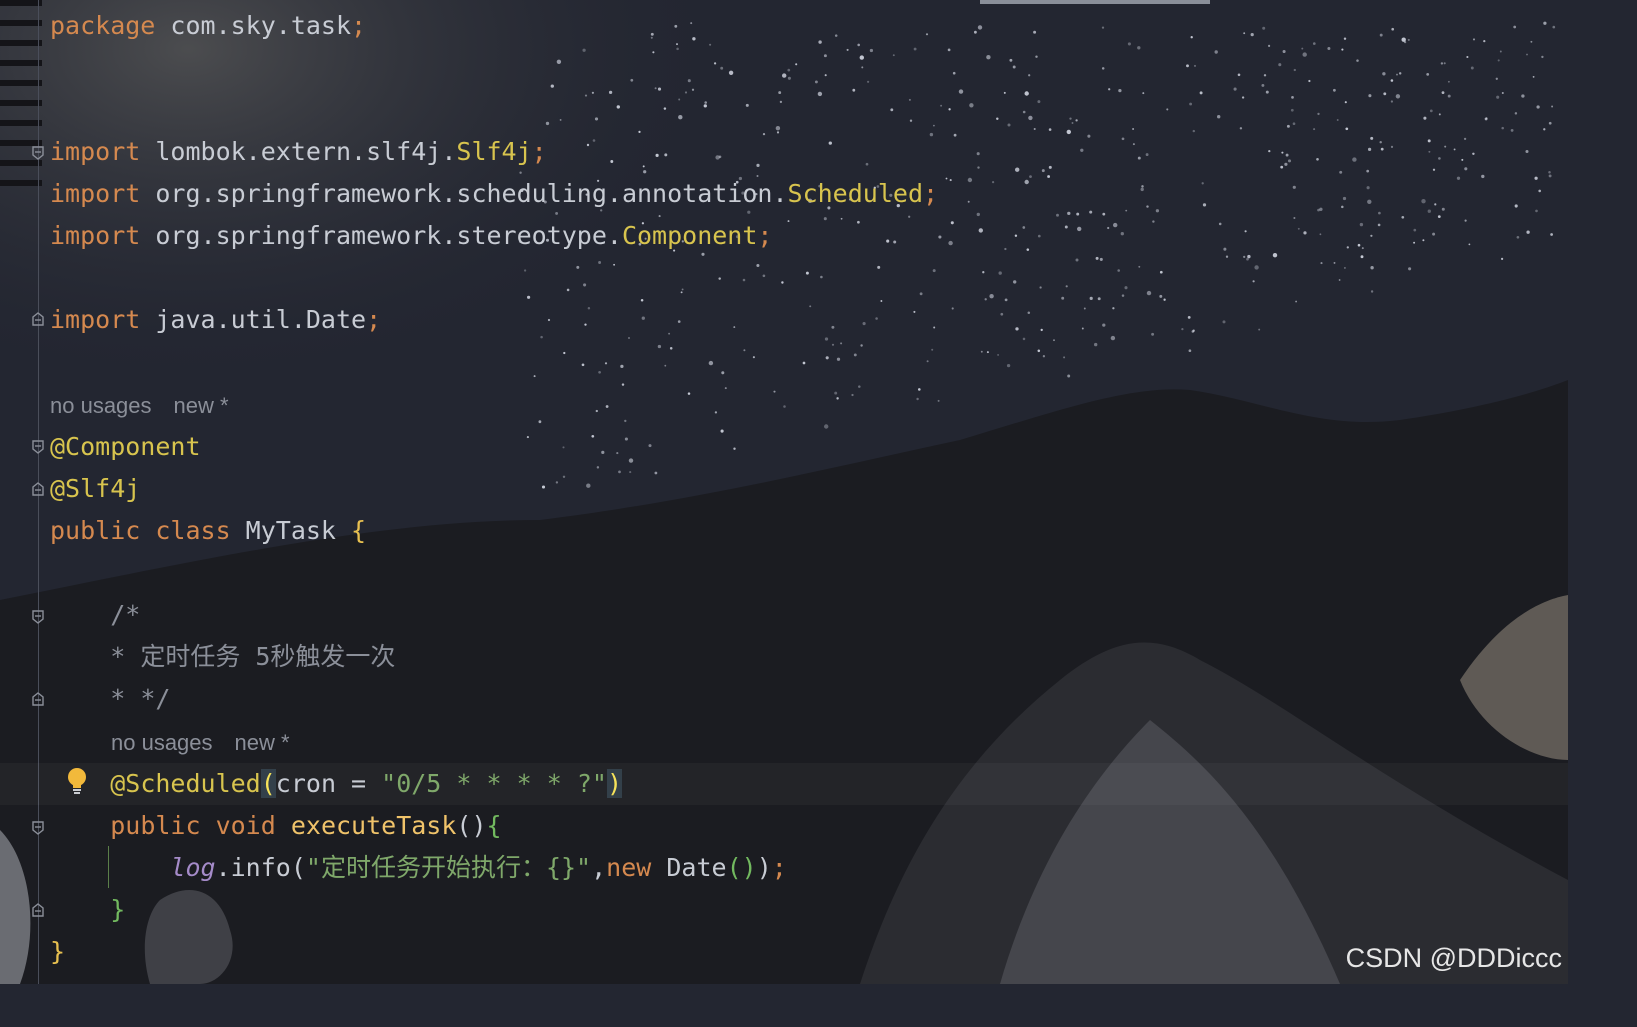 This screenshot has width=1637, height=1027. Describe the element at coordinates (614, 783) in the screenshot. I see `paren-close: )` at that location.